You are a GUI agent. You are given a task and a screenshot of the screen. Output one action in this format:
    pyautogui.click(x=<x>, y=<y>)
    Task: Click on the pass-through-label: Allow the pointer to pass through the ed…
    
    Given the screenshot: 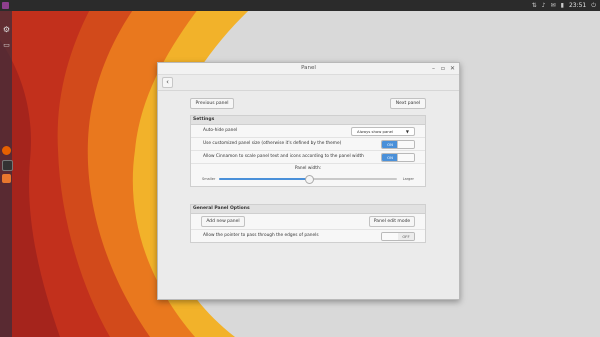 What is the action you would take?
    pyautogui.click(x=261, y=235)
    